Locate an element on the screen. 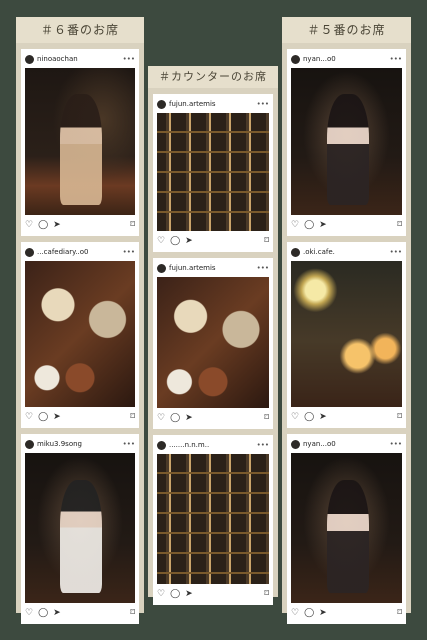  column-title: ＃６番のお席 is located at coordinates (80, 30).